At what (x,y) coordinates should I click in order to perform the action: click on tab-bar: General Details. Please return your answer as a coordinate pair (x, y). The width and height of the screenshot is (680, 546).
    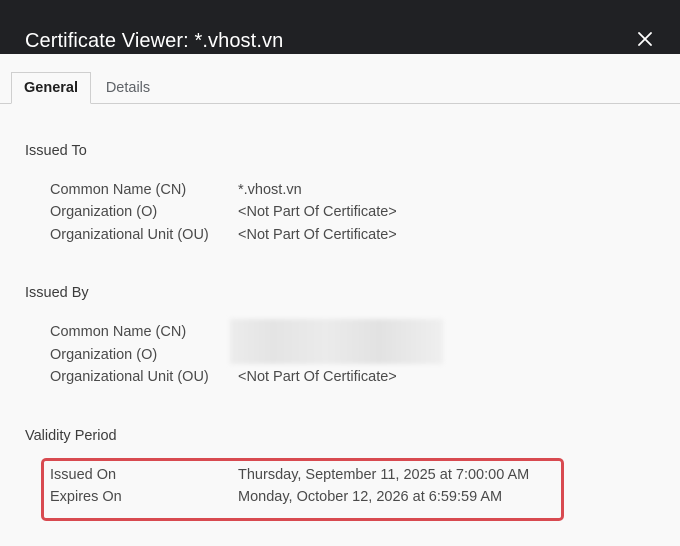
    Looking at the image, I should click on (340, 79).